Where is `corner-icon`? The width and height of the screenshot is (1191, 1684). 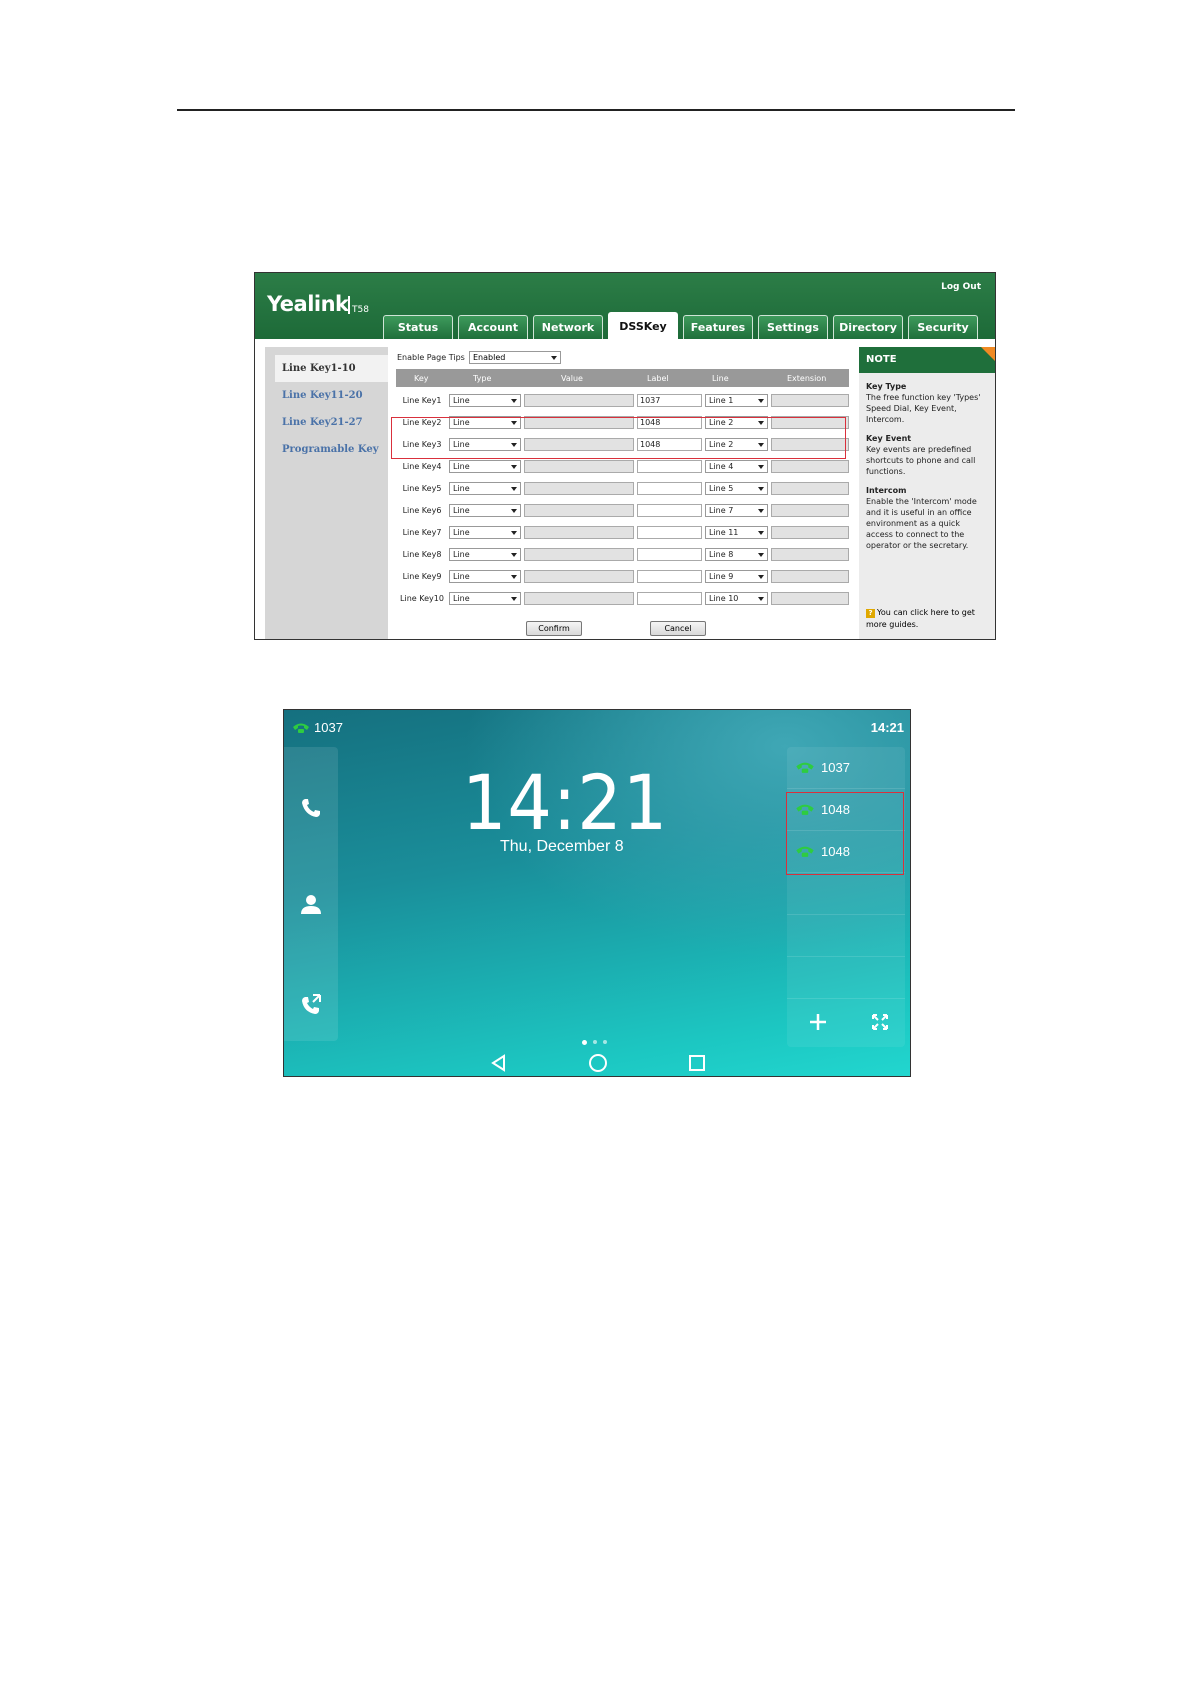
corner-icon is located at coordinates (988, 354).